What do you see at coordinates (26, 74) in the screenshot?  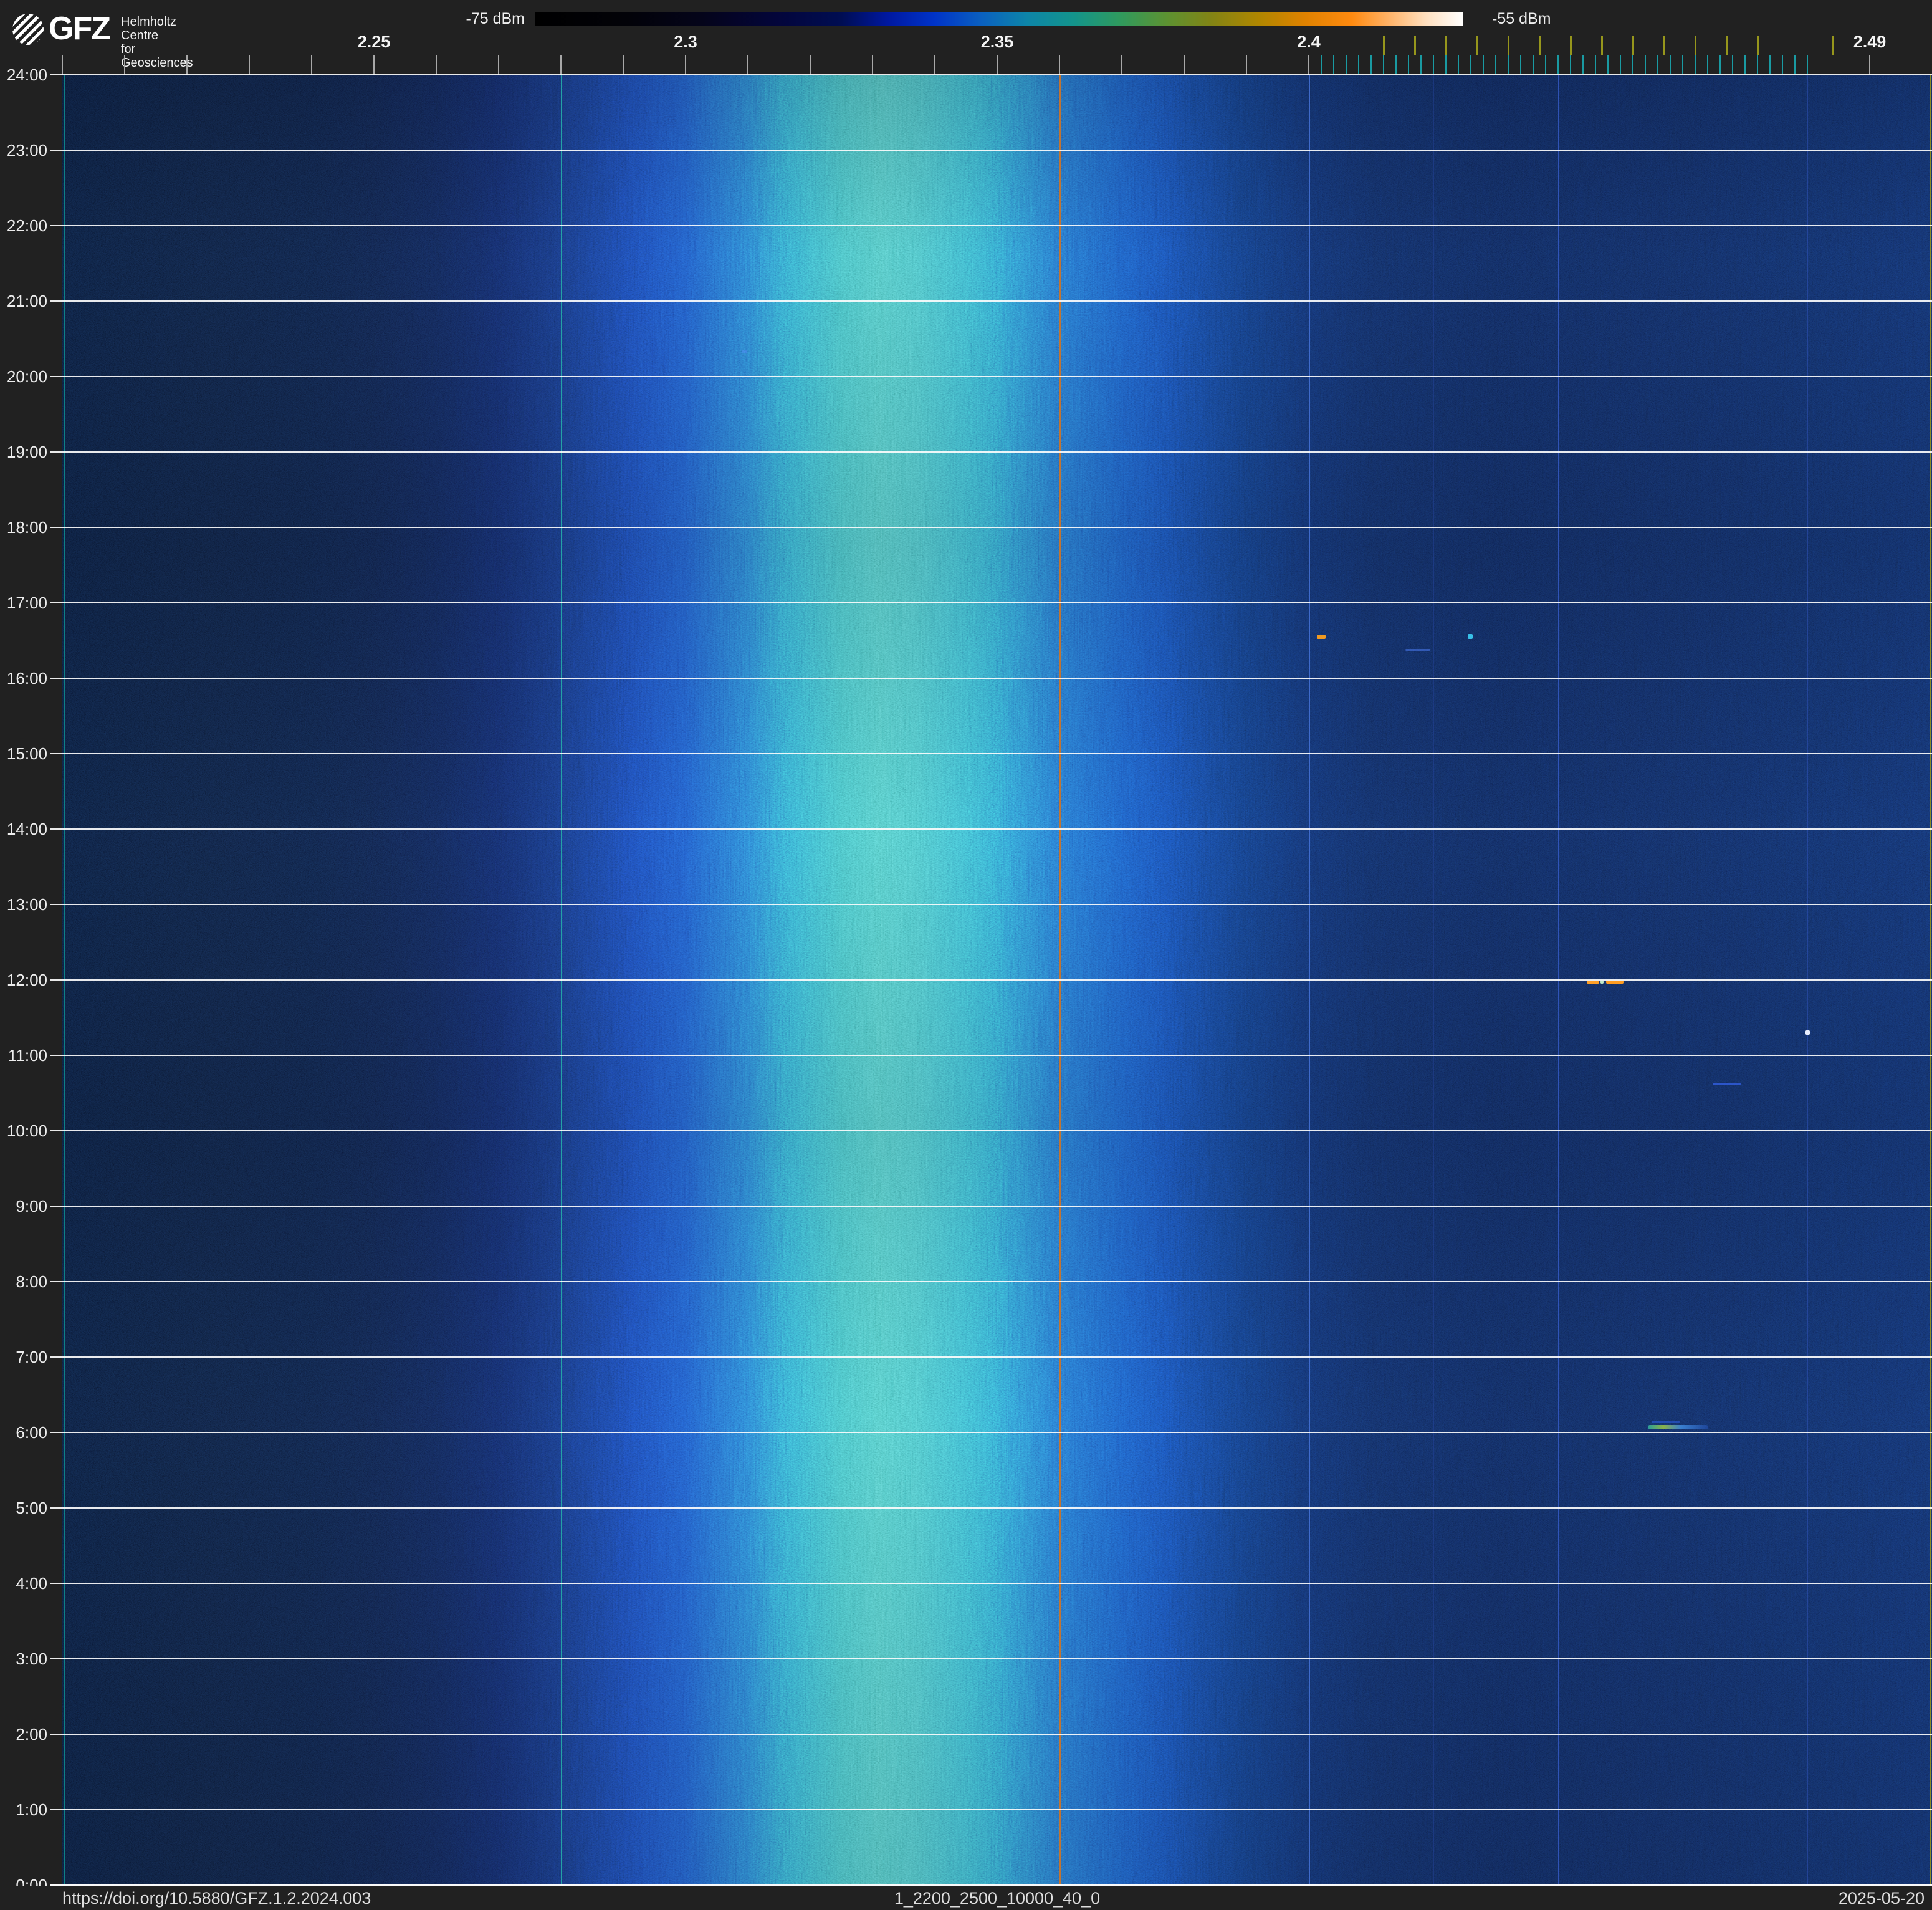 I see `time-tick-label: 24:00` at bounding box center [26, 74].